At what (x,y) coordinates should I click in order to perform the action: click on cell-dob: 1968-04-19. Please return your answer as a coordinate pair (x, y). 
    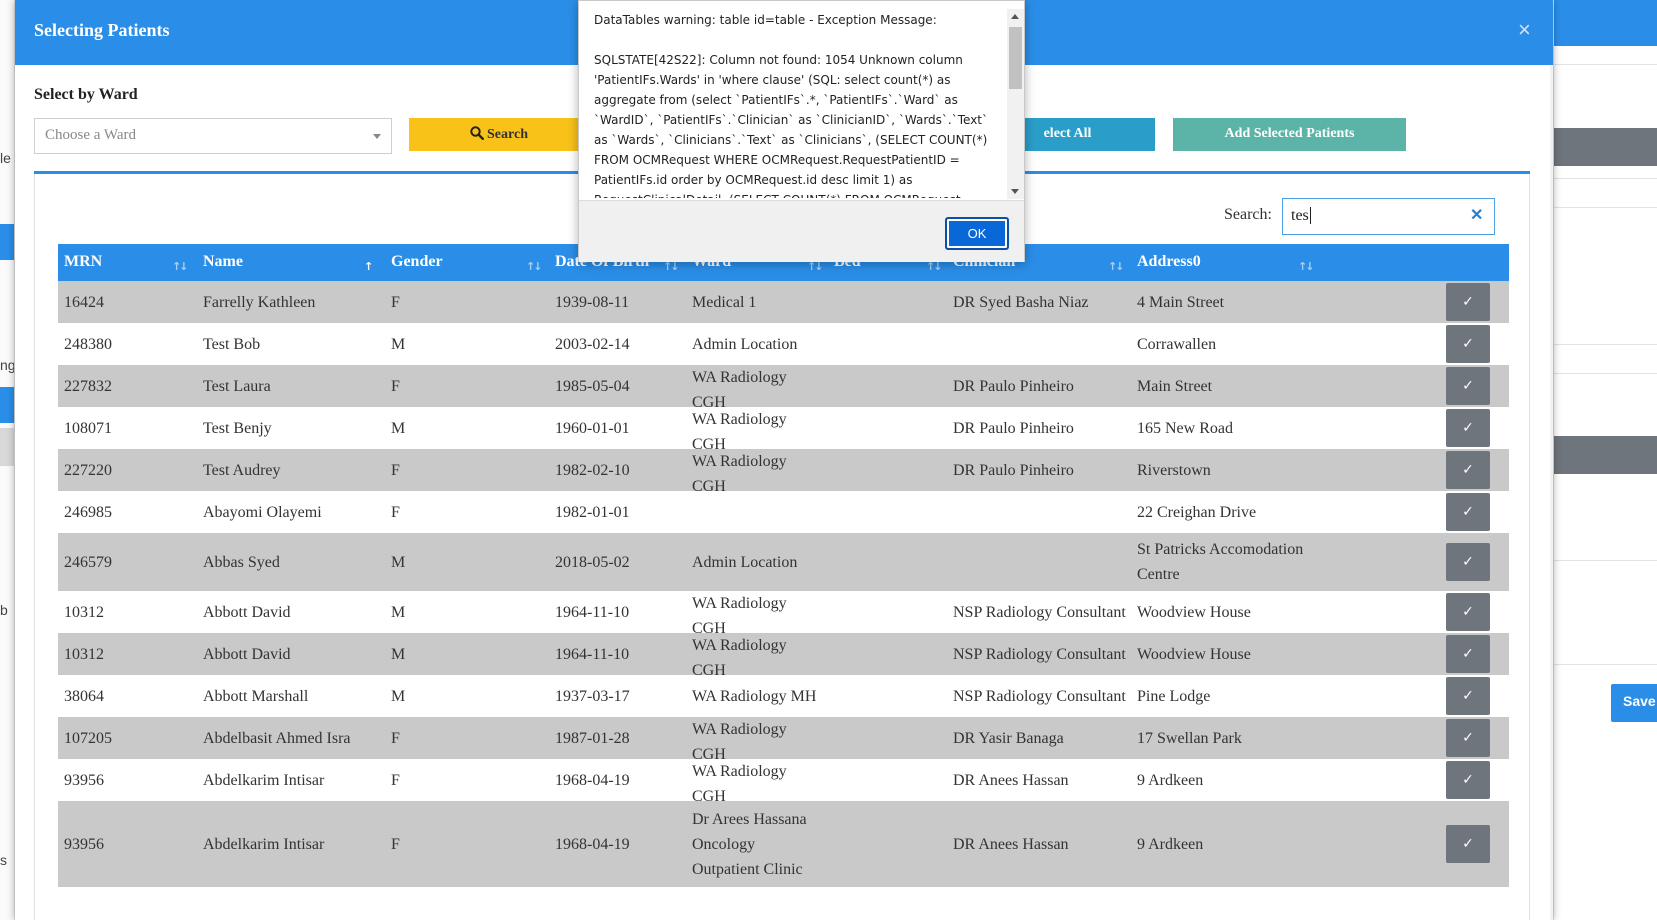
    Looking at the image, I should click on (592, 780).